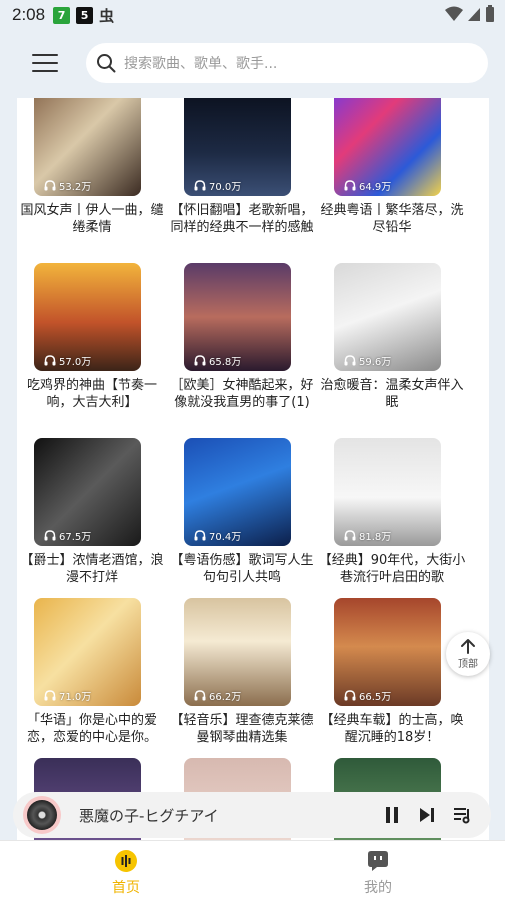  I want to click on play-count: 65.8万, so click(217, 360).